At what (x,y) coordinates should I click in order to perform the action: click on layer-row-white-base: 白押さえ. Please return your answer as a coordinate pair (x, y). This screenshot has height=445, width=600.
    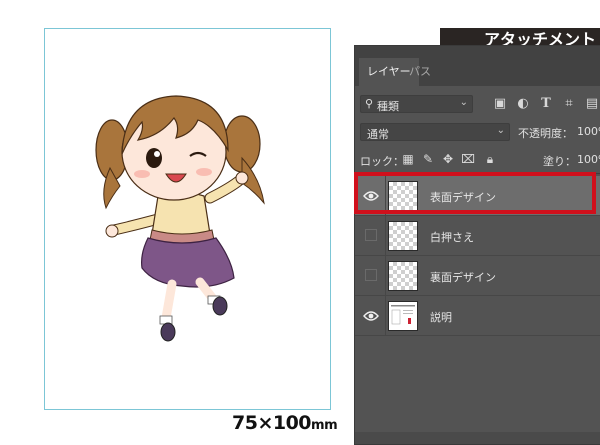
    Looking at the image, I should click on (477, 236).